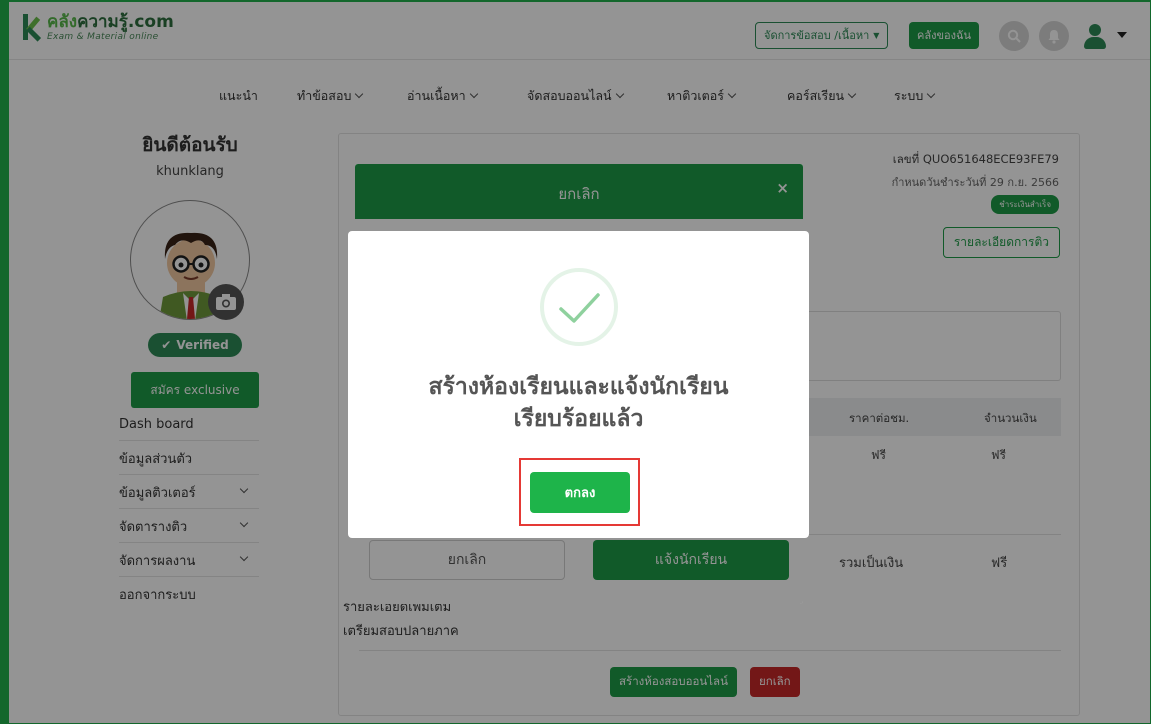 This screenshot has height=724, width=1151. I want to click on ok-button: ตกลง, so click(580, 492).